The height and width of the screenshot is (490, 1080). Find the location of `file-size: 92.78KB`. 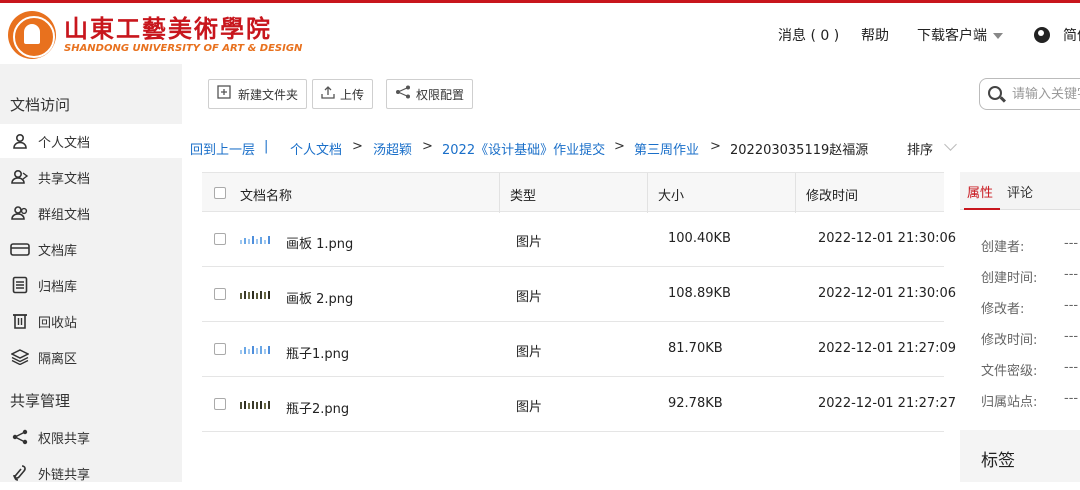

file-size: 92.78KB is located at coordinates (695, 403).